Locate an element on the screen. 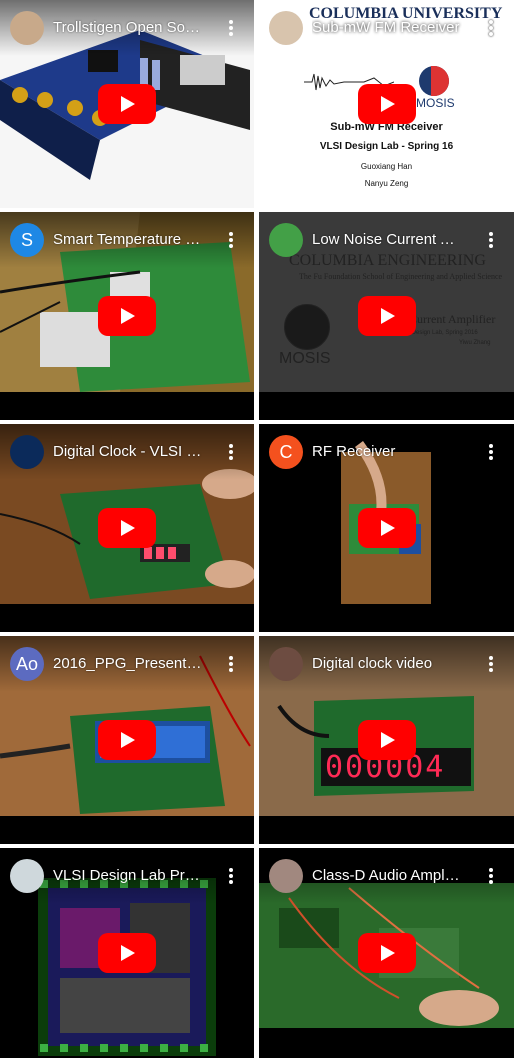 The image size is (514, 1062). thumb-author: Yiwu Zhang is located at coordinates (475, 343).